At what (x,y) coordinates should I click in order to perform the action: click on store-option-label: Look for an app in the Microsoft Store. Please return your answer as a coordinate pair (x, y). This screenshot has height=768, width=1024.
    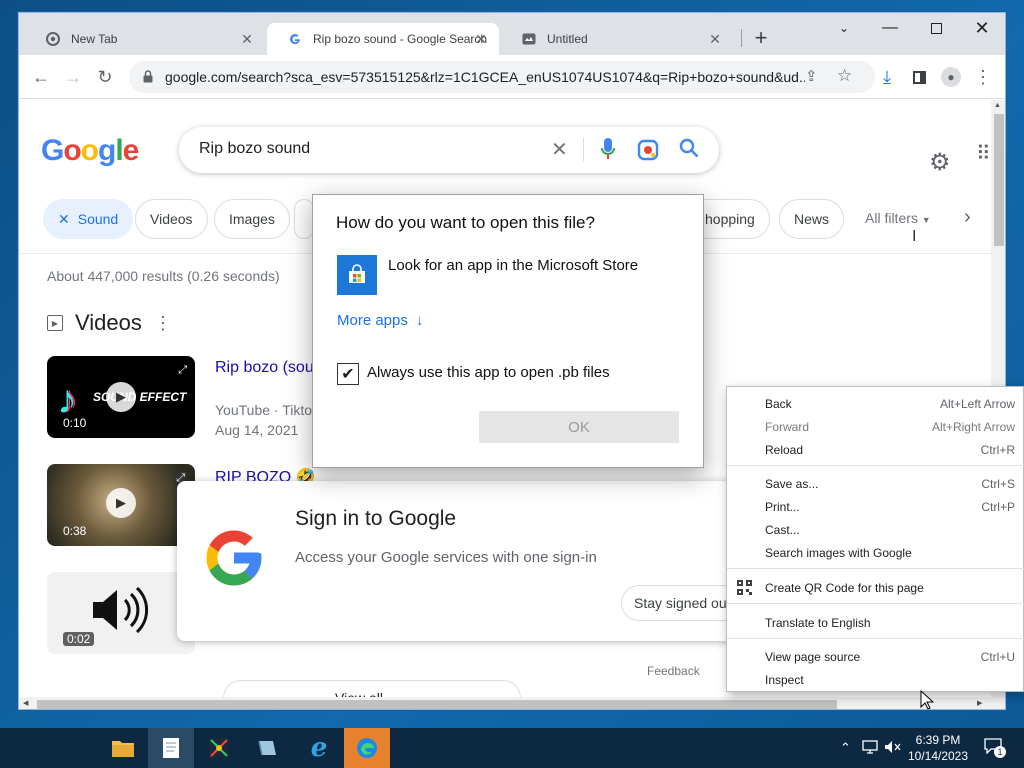
    Looking at the image, I should click on (513, 265).